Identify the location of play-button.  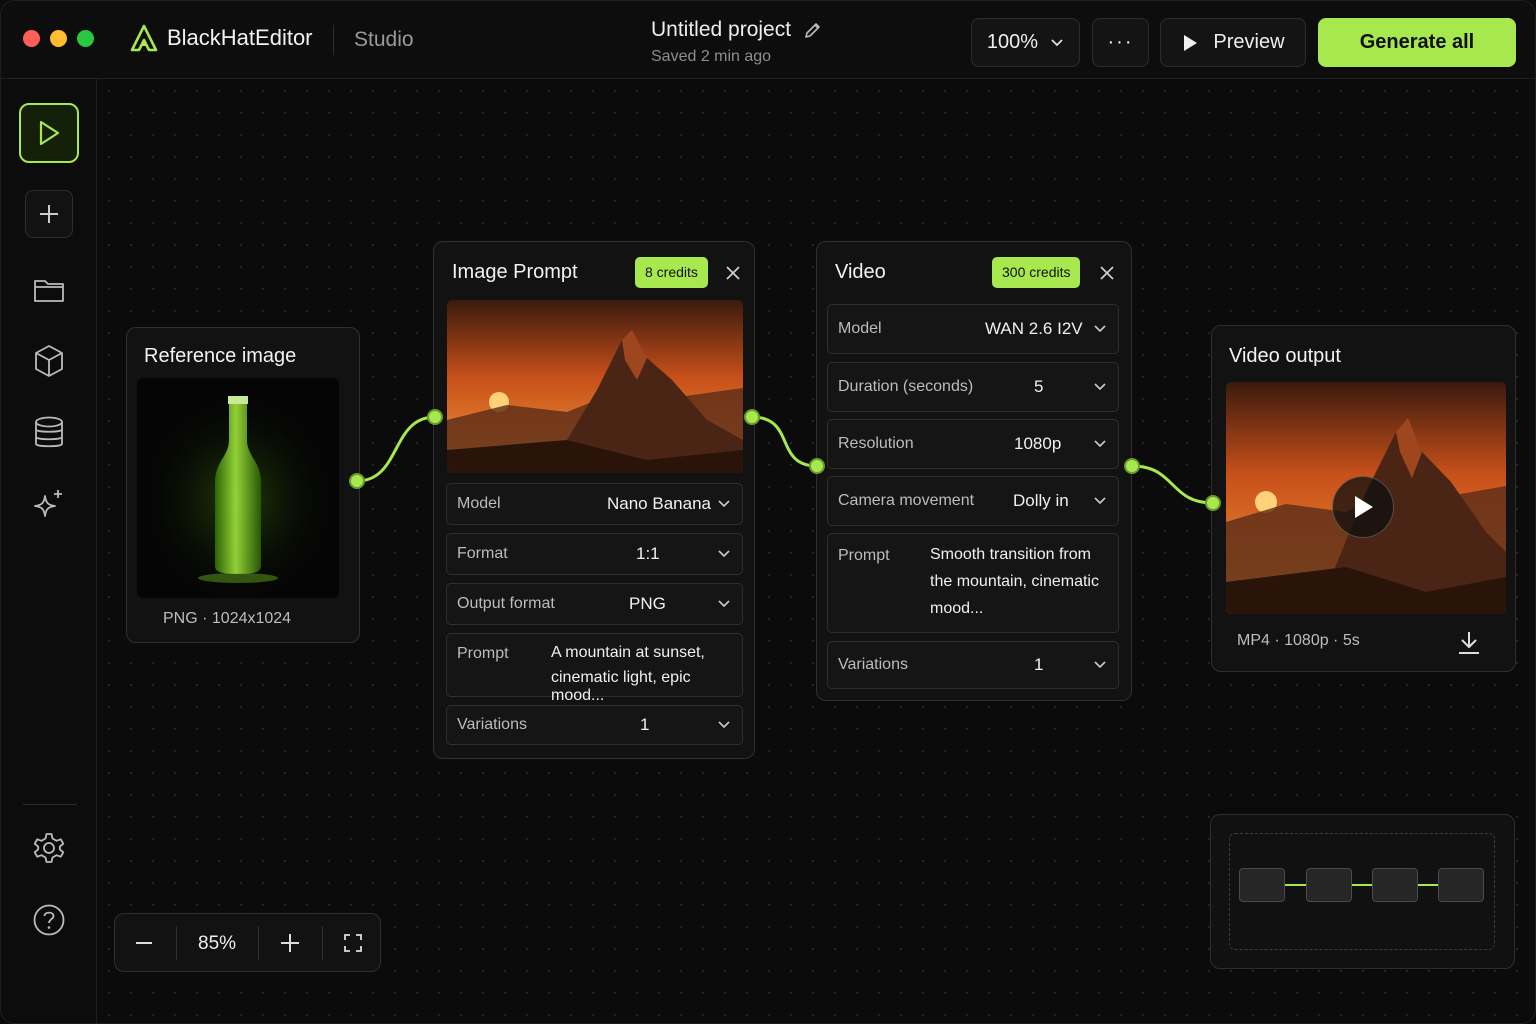
(1363, 507).